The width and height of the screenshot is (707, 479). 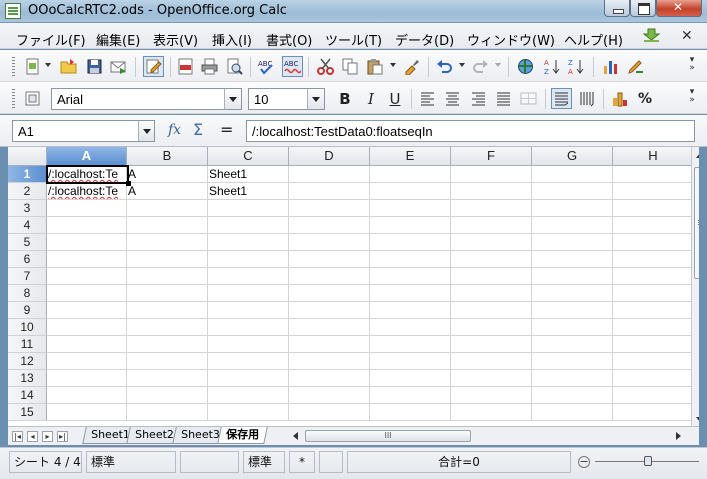 What do you see at coordinates (329, 225) in the screenshot?
I see `cell-d4` at bounding box center [329, 225].